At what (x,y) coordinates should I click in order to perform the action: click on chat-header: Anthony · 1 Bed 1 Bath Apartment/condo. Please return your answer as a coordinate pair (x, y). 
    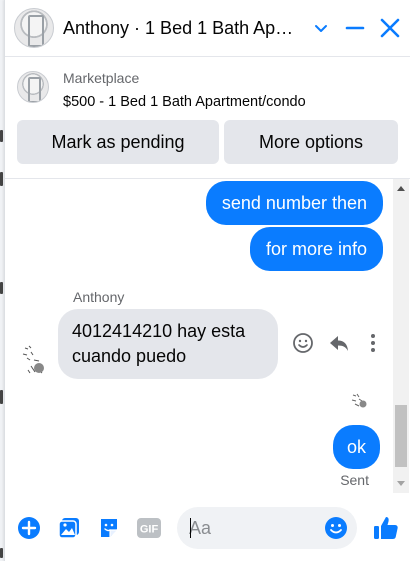
    Looking at the image, I should click on (207, 28).